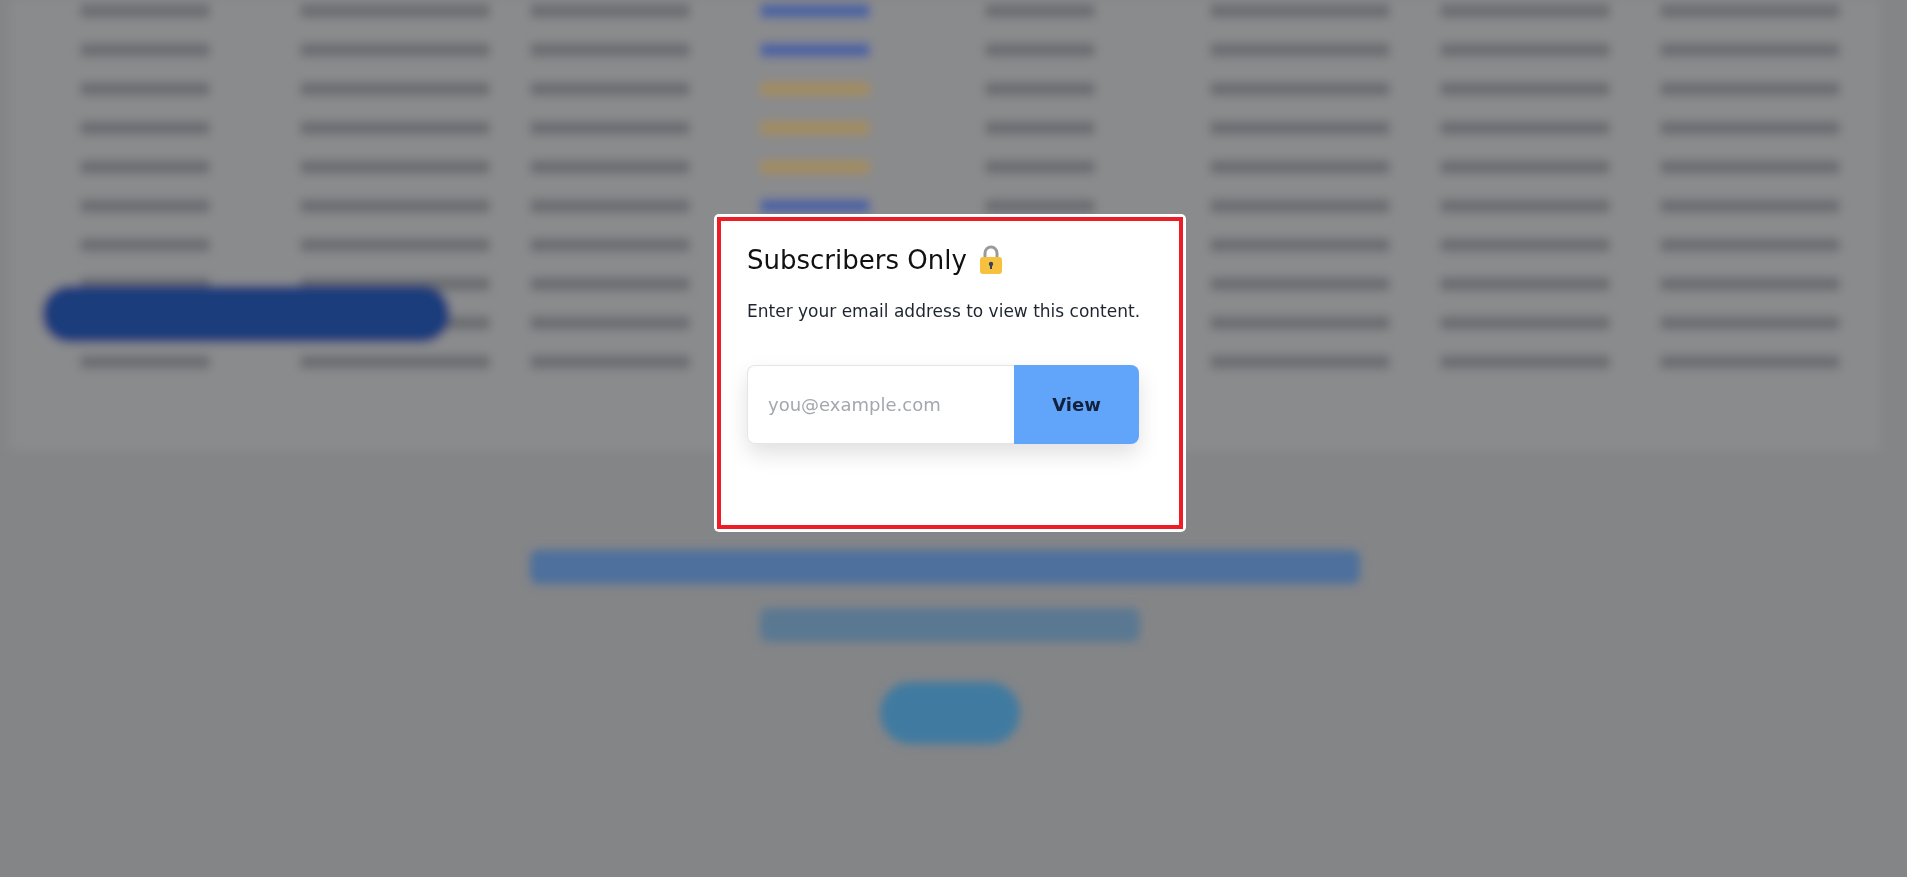 This screenshot has height=877, width=1907. What do you see at coordinates (880, 404) in the screenshot?
I see `email-field: you@example.com` at bounding box center [880, 404].